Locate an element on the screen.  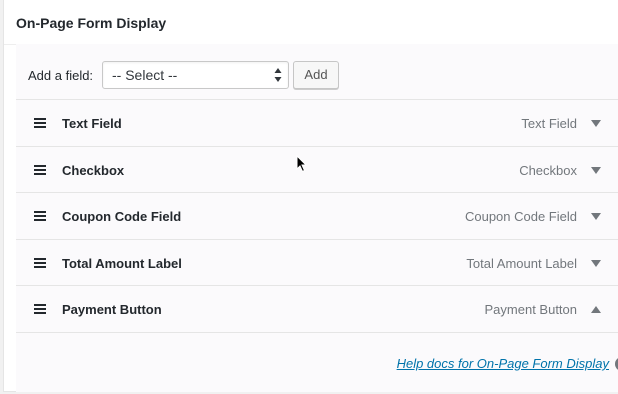
field-row-coupon-code-field: Coupon Code Field Coupon Code Field is located at coordinates (317, 216).